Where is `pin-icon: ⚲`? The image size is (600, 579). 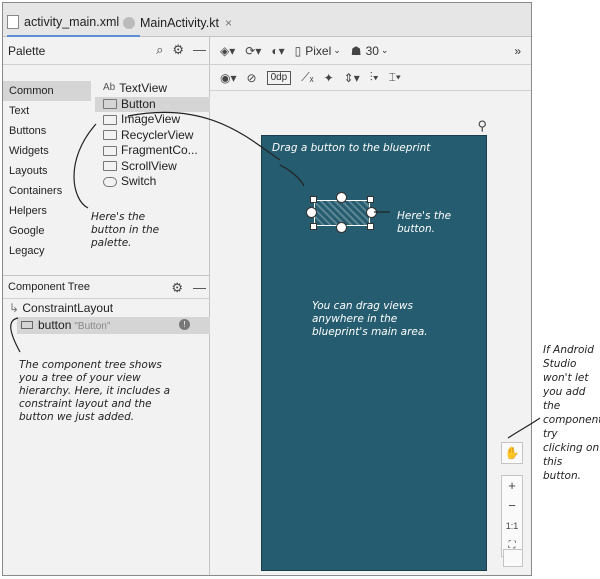 pin-icon: ⚲ is located at coordinates (482, 126).